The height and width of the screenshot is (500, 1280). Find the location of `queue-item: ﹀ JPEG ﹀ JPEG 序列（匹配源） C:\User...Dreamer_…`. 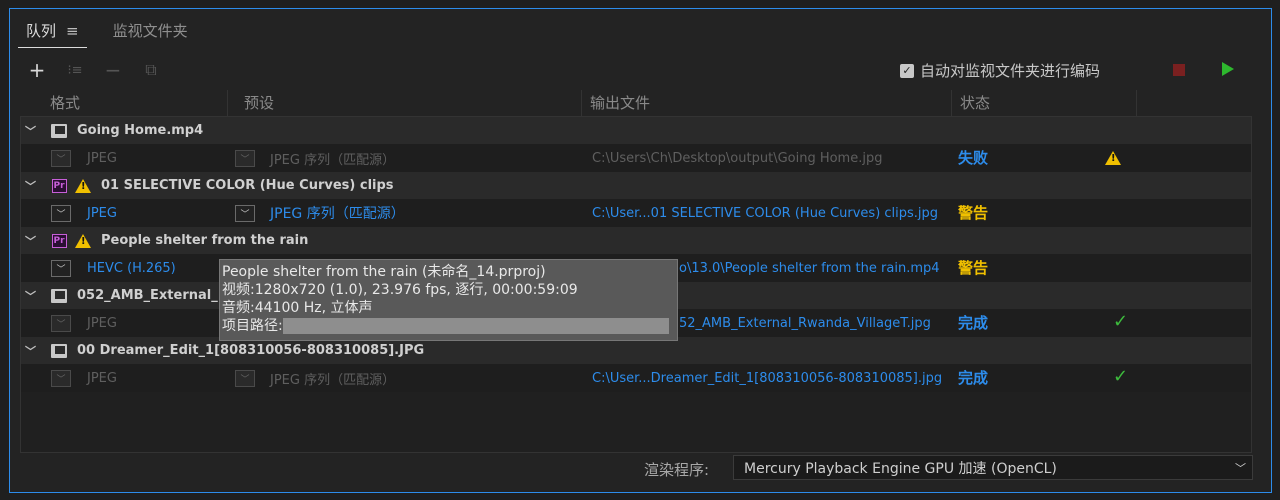

queue-item: ﹀ JPEG ﹀ JPEG 序列（匹配源） C:\User...Dreamer_… is located at coordinates (636, 378).